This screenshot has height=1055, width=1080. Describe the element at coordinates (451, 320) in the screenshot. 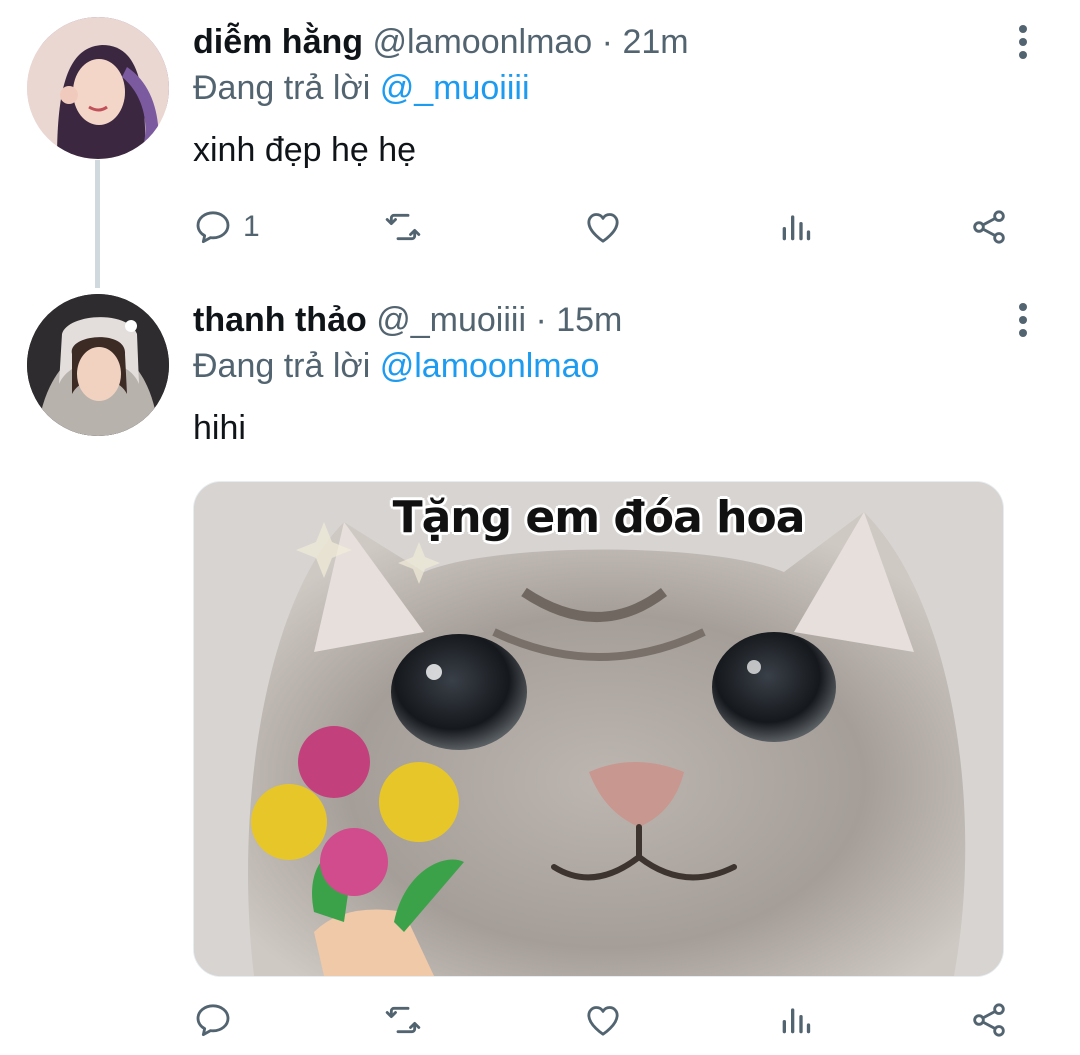

I see `author-handle: @_muoiiii` at that location.